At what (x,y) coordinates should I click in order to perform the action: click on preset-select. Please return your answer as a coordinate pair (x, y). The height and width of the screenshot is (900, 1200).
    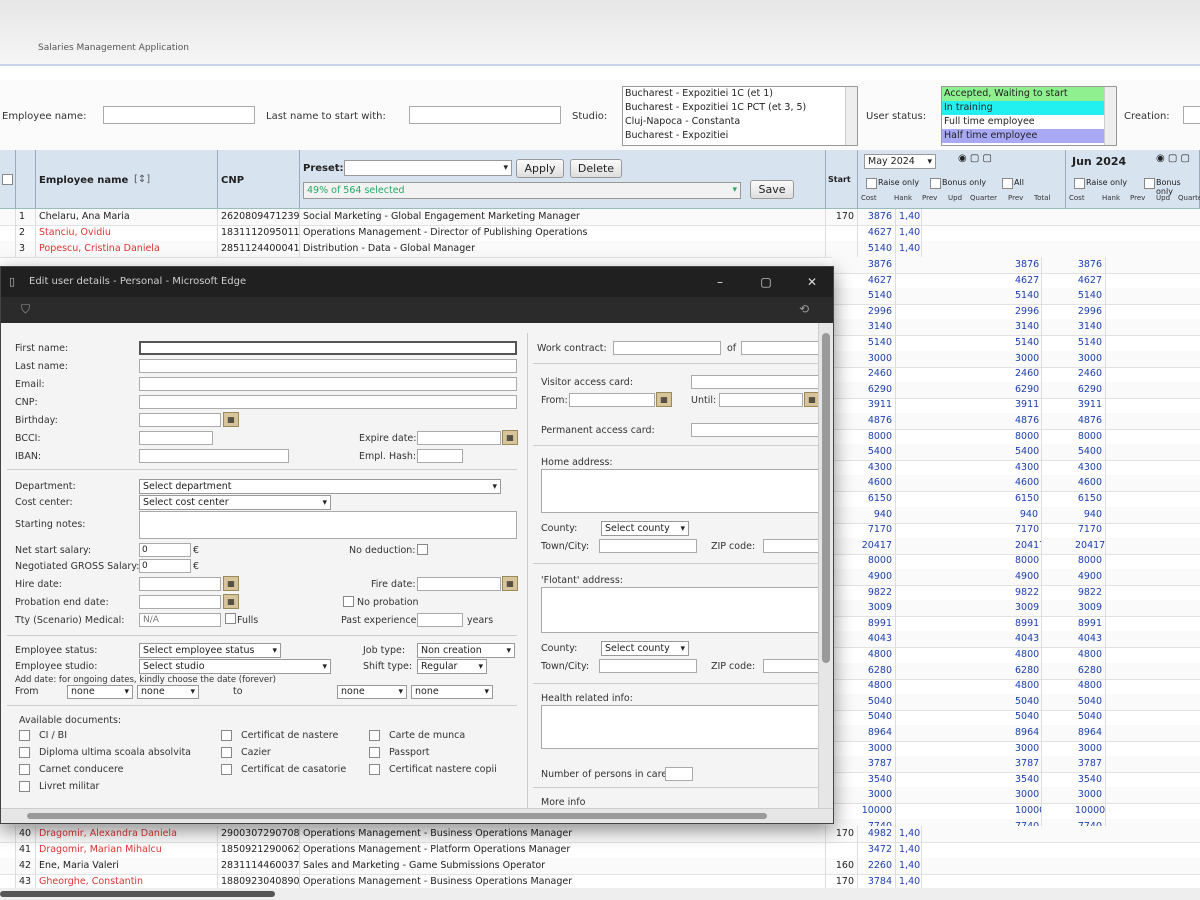
    Looking at the image, I should click on (428, 168).